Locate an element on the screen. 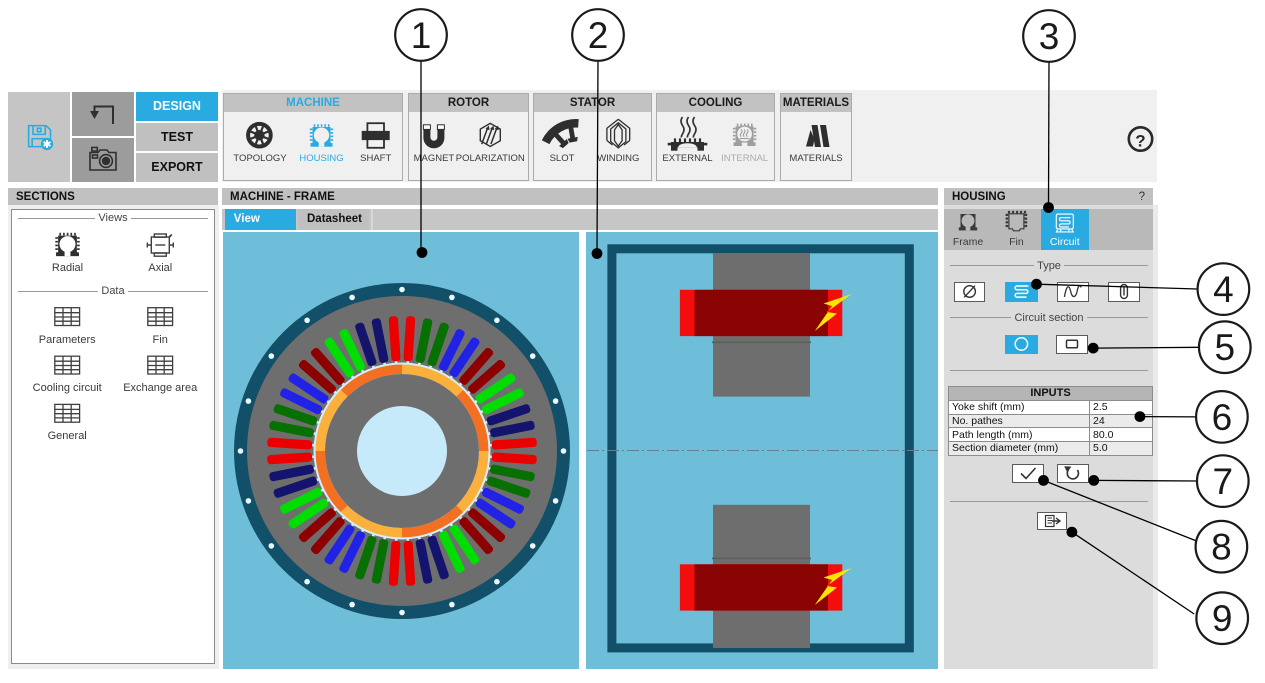 This screenshot has width=1265, height=683. svg-text: 2 is located at coordinates (598, 35).